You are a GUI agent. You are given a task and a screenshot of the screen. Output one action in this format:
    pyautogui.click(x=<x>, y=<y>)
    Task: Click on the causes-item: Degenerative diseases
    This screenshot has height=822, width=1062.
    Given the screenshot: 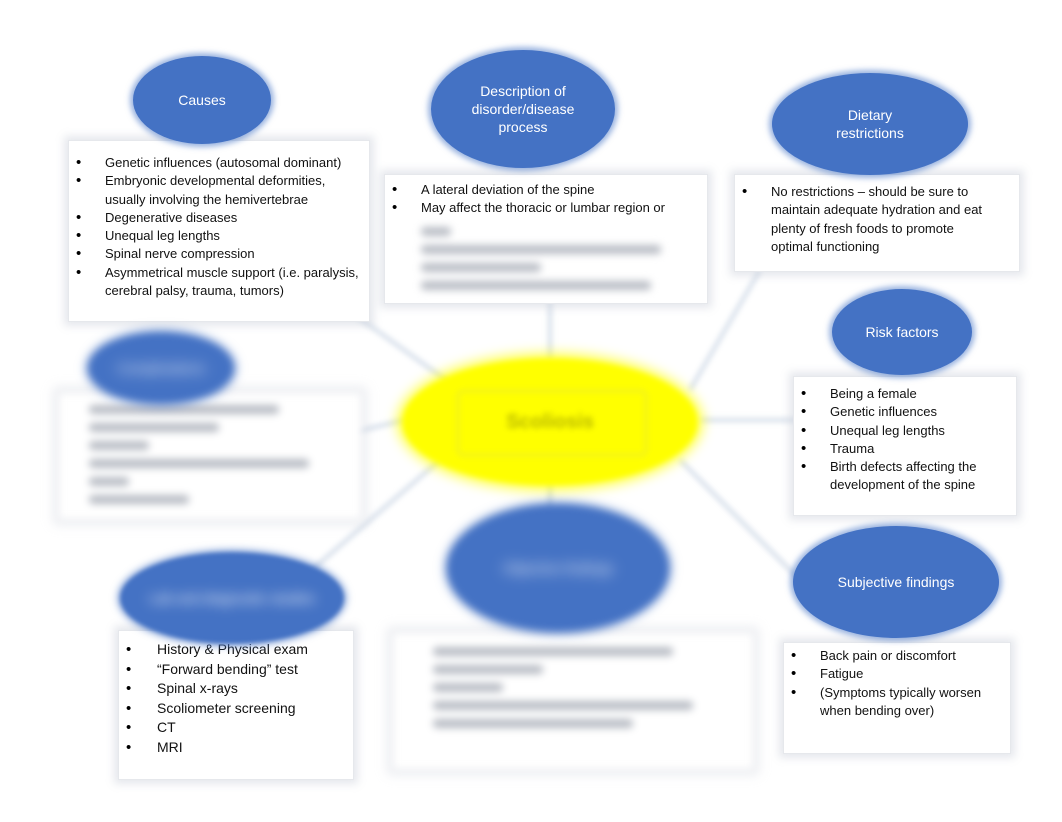 What is the action you would take?
    pyautogui.click(x=219, y=218)
    